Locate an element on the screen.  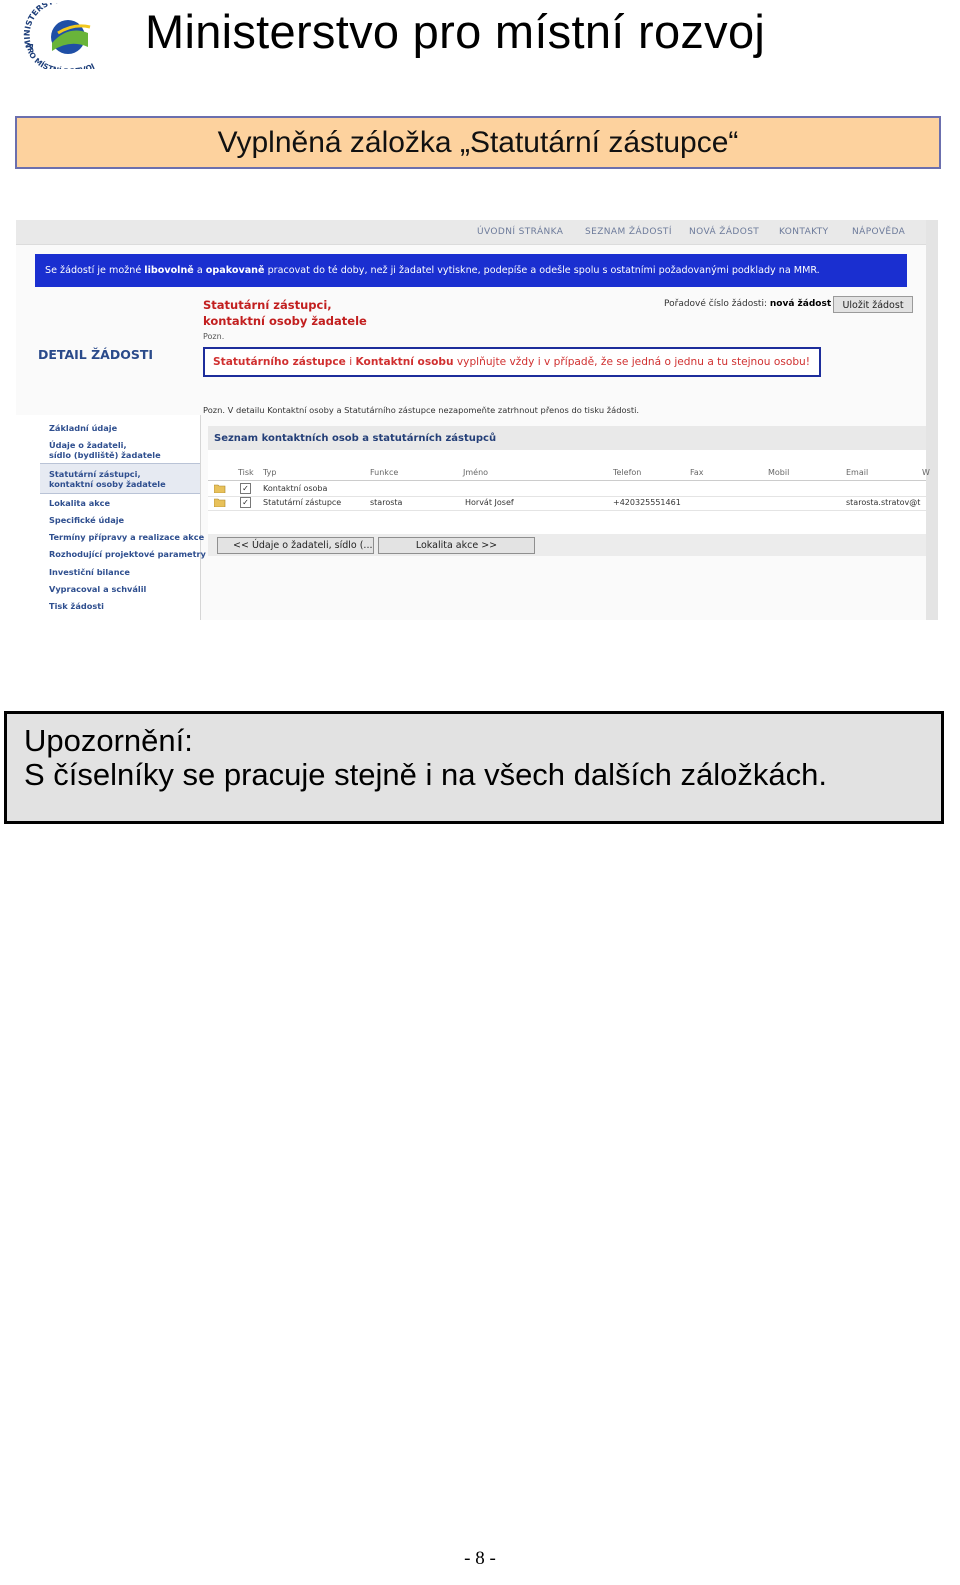
nav-help: NÁPOVĚDA is located at coordinates (878, 232).